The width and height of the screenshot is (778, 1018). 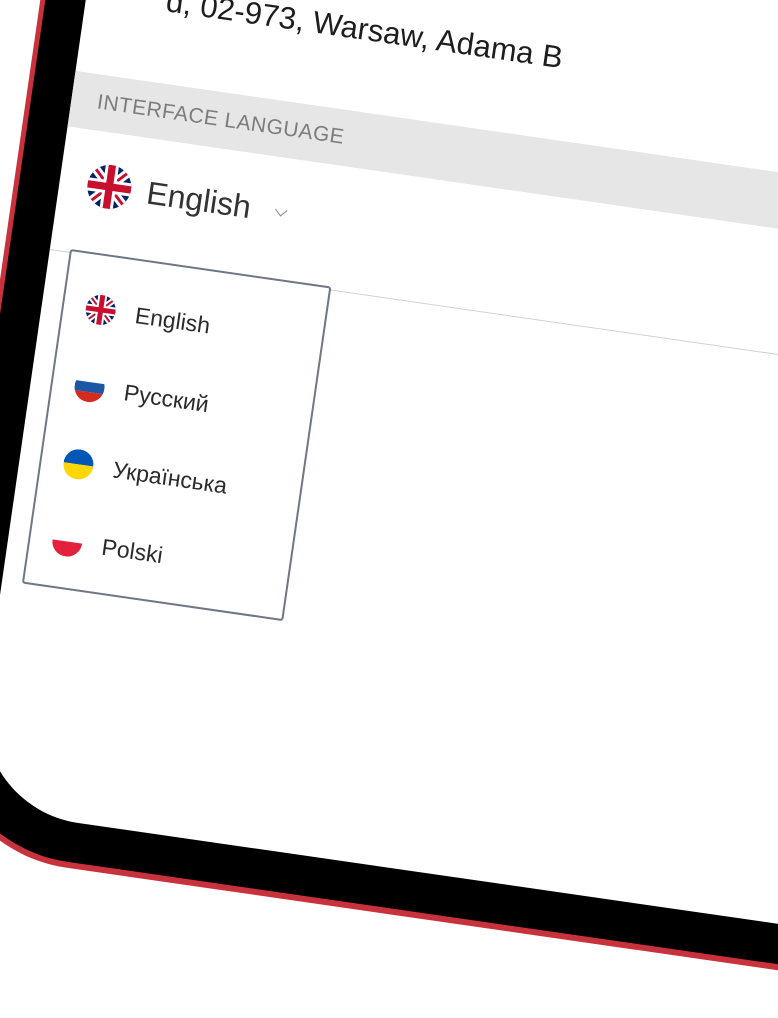 I want to click on language-option-ukrainian: Українська, so click(x=145, y=473).